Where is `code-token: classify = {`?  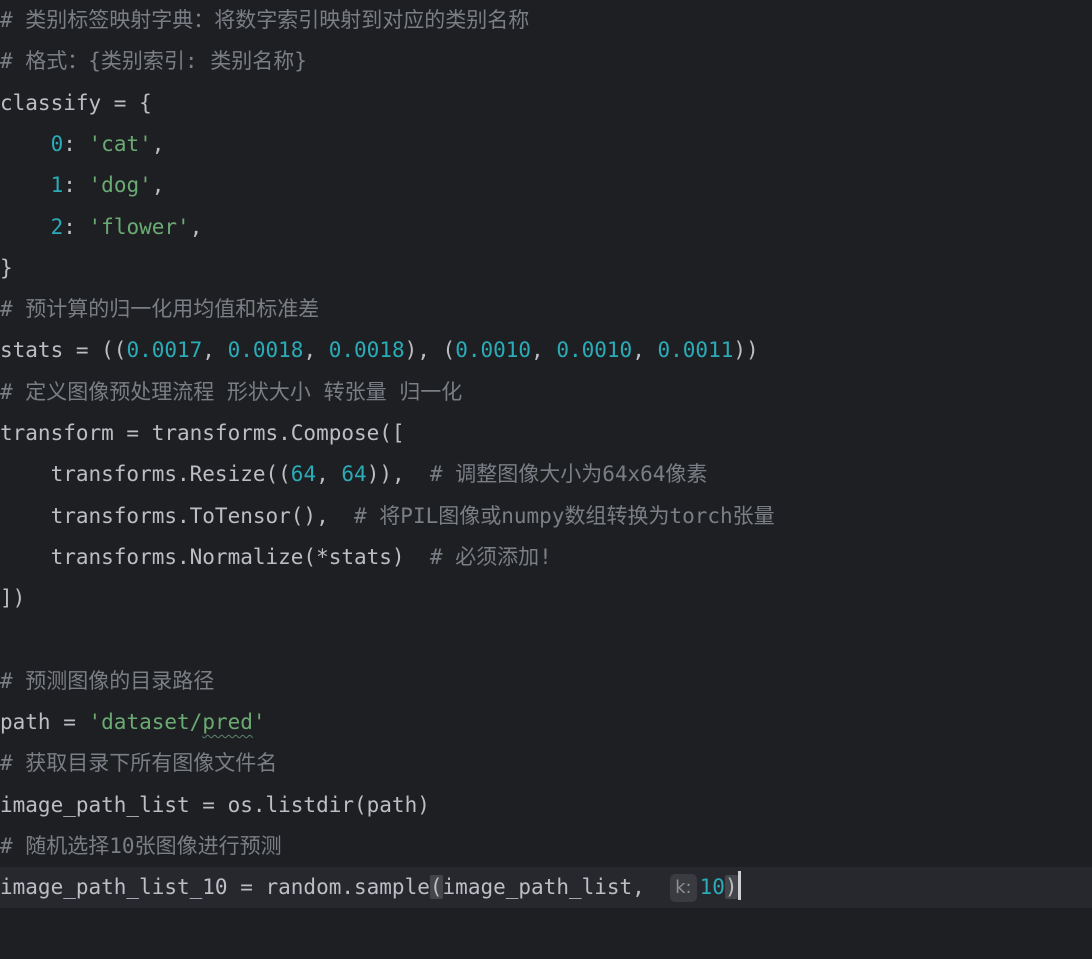 code-token: classify = { is located at coordinates (76, 102).